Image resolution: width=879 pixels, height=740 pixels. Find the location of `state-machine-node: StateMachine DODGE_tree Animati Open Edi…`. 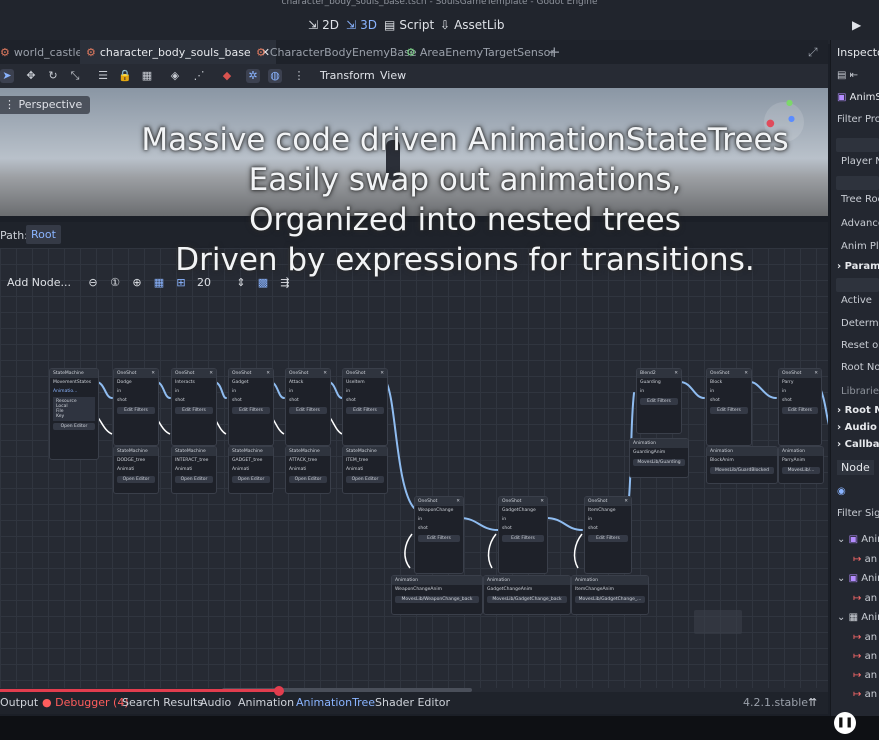

state-machine-node: StateMachine DODGE_tree Animati Open Edi… is located at coordinates (136, 470).